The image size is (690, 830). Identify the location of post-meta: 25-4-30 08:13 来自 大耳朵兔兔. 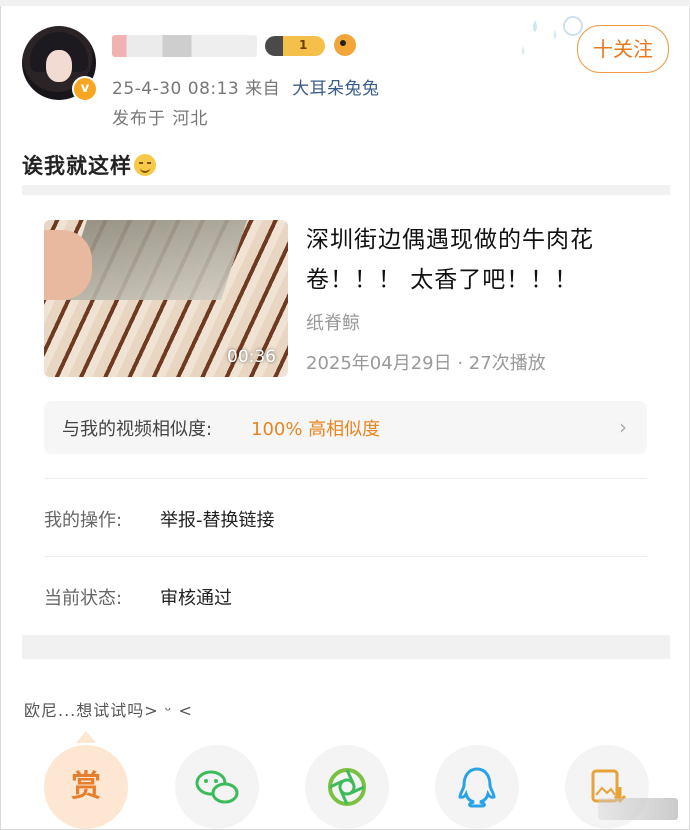
(246, 86).